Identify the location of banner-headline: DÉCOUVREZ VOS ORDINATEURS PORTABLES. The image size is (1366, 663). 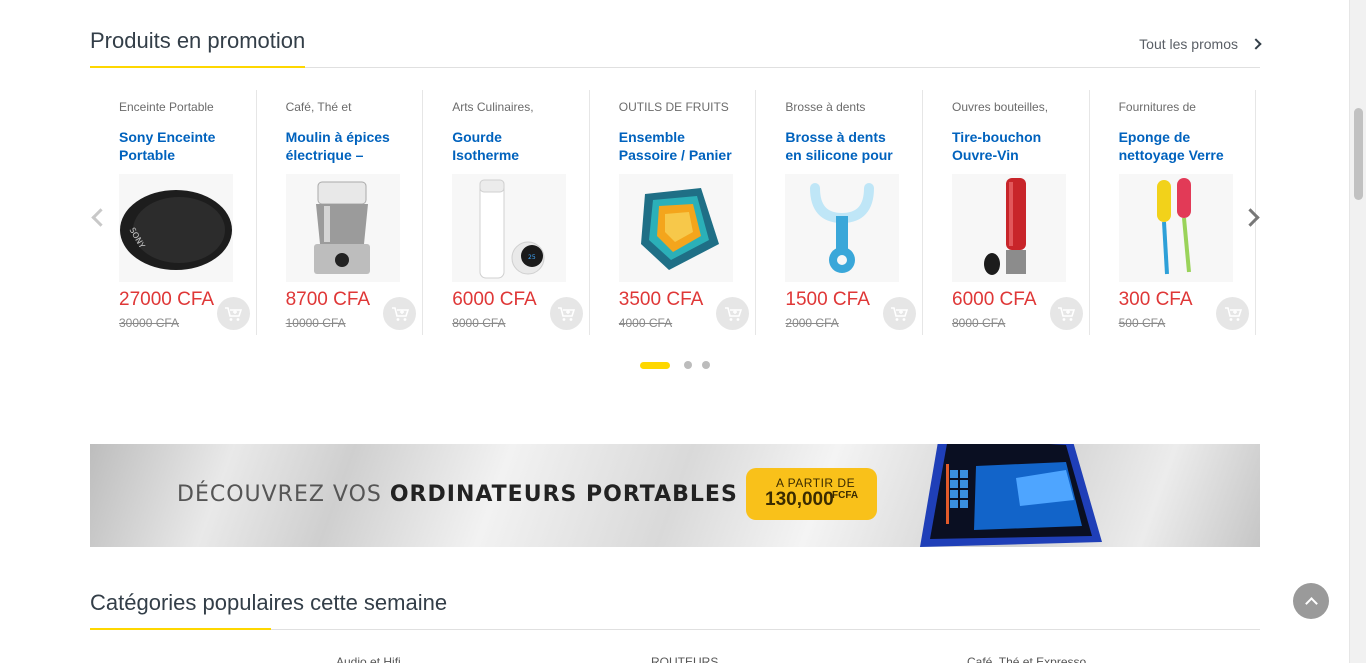
(457, 494).